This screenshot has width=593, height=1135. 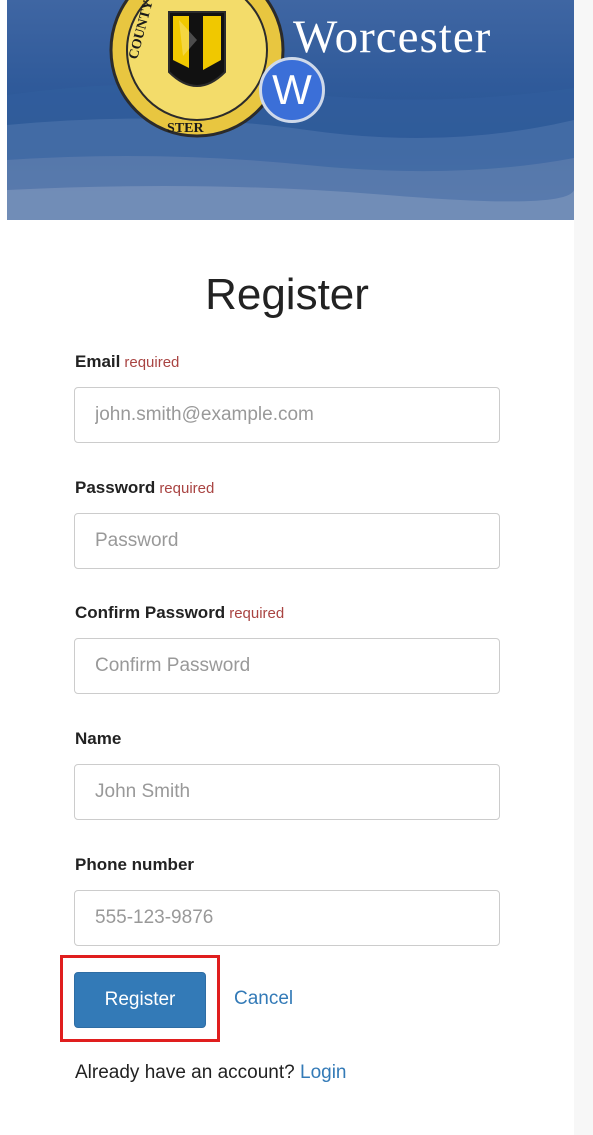 What do you see at coordinates (287, 918) in the screenshot?
I see `phone-field` at bounding box center [287, 918].